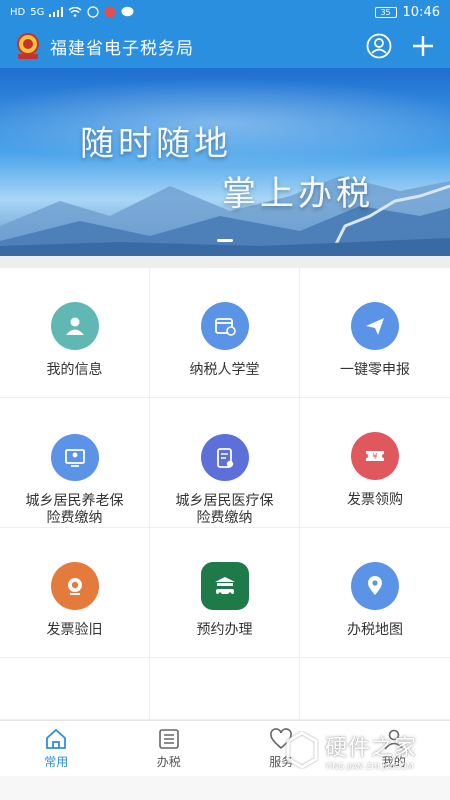 The height and width of the screenshot is (800, 450). Describe the element at coordinates (375, 370) in the screenshot. I see `grid-item-label: 一键零申报` at that location.